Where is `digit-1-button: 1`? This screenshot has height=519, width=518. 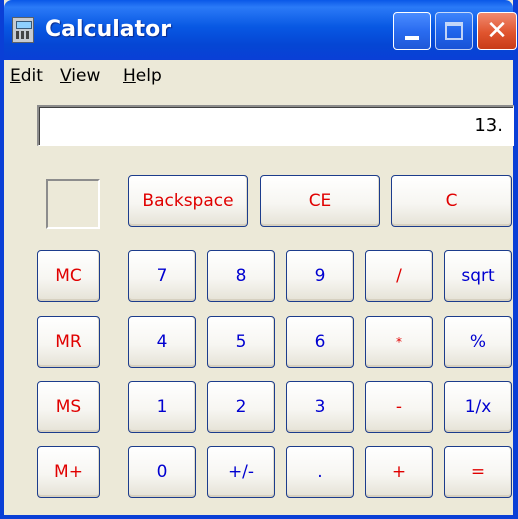 digit-1-button: 1 is located at coordinates (162, 407).